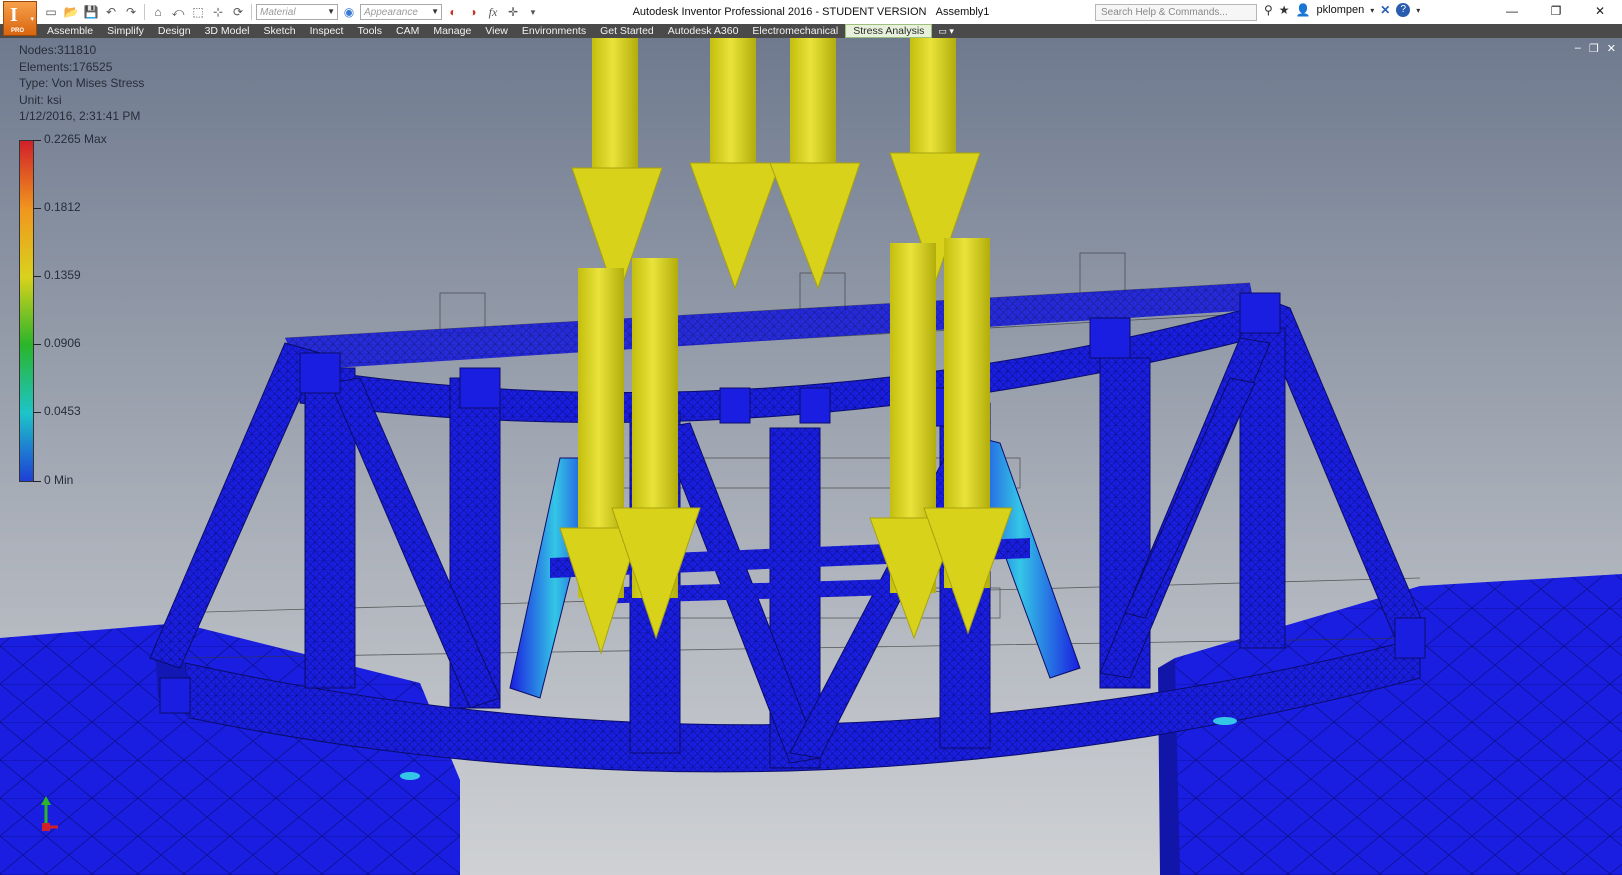 This screenshot has height=875, width=1622. What do you see at coordinates (401, 12) in the screenshot?
I see `appearance-dropdown: Appearance ▼` at bounding box center [401, 12].